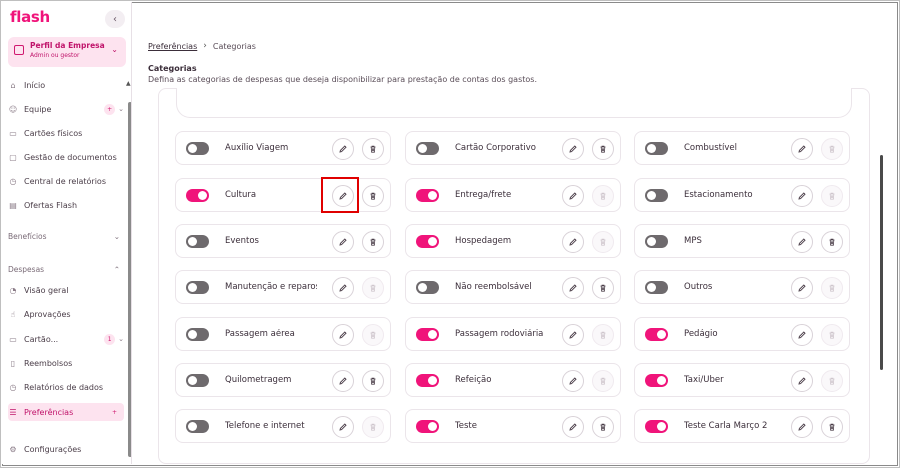 This screenshot has height=468, width=900. What do you see at coordinates (66, 290) in the screenshot?
I see `sidebar-item-visao-geral: ◔ Visão geral` at bounding box center [66, 290].